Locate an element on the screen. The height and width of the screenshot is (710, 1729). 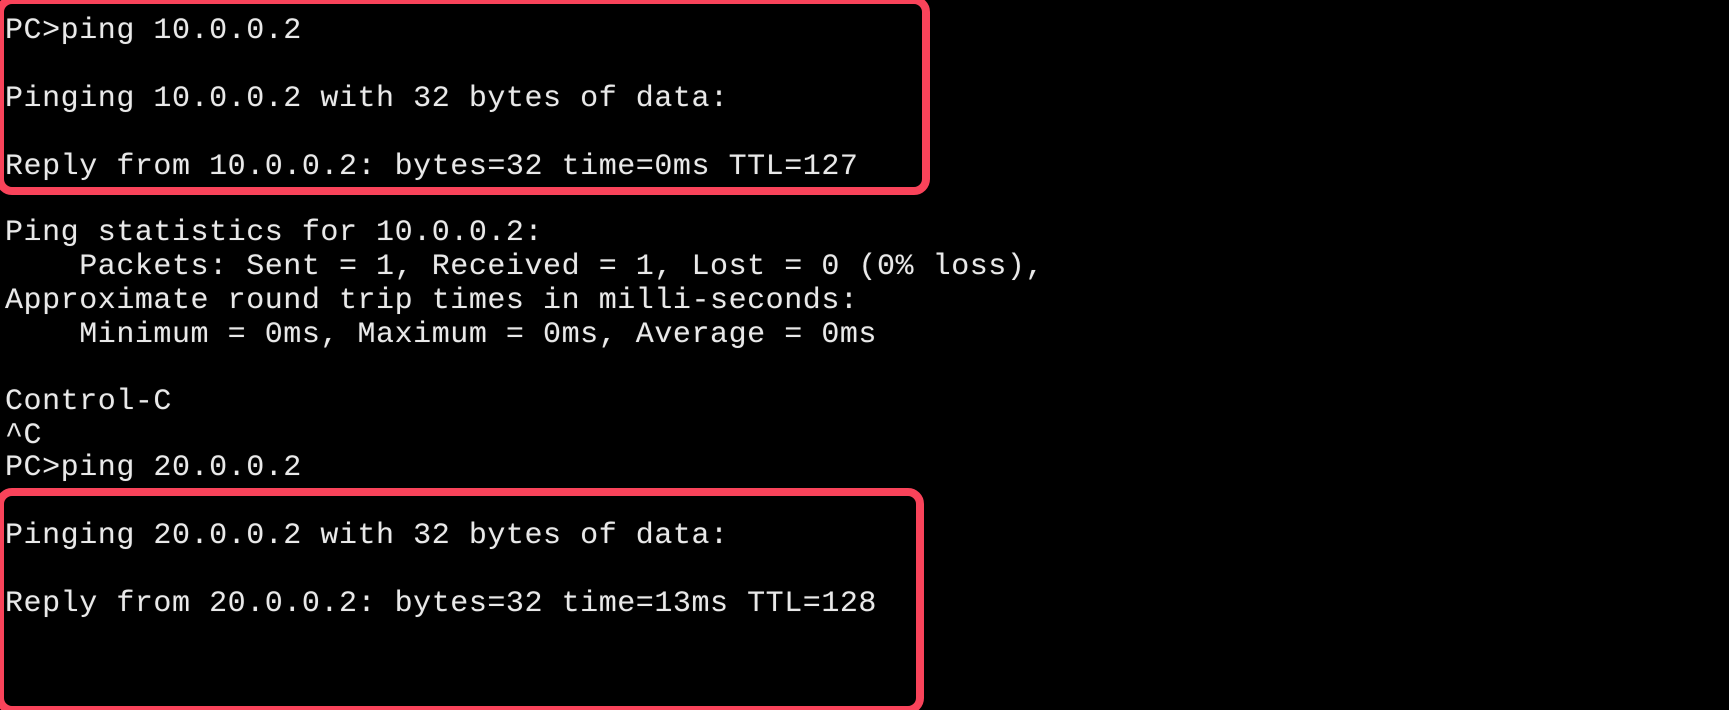
terminal-line: PC>ping 20.0.0.2 is located at coordinates (153, 468).